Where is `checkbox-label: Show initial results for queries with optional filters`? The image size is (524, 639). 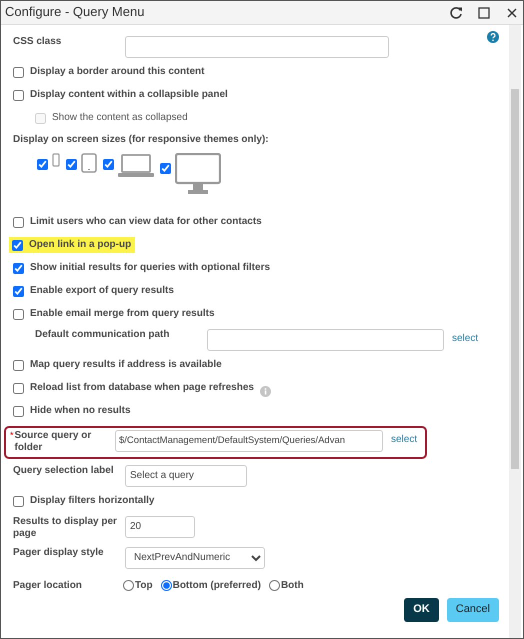
checkbox-label: Show initial results for queries with optional filters is located at coordinates (150, 268).